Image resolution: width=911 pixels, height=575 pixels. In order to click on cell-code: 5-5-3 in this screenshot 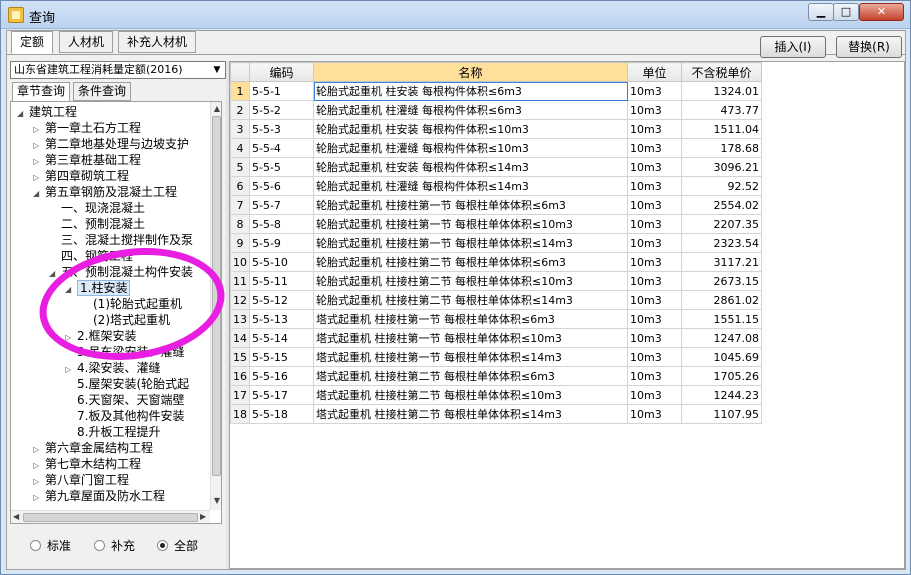, I will do `click(281, 129)`.